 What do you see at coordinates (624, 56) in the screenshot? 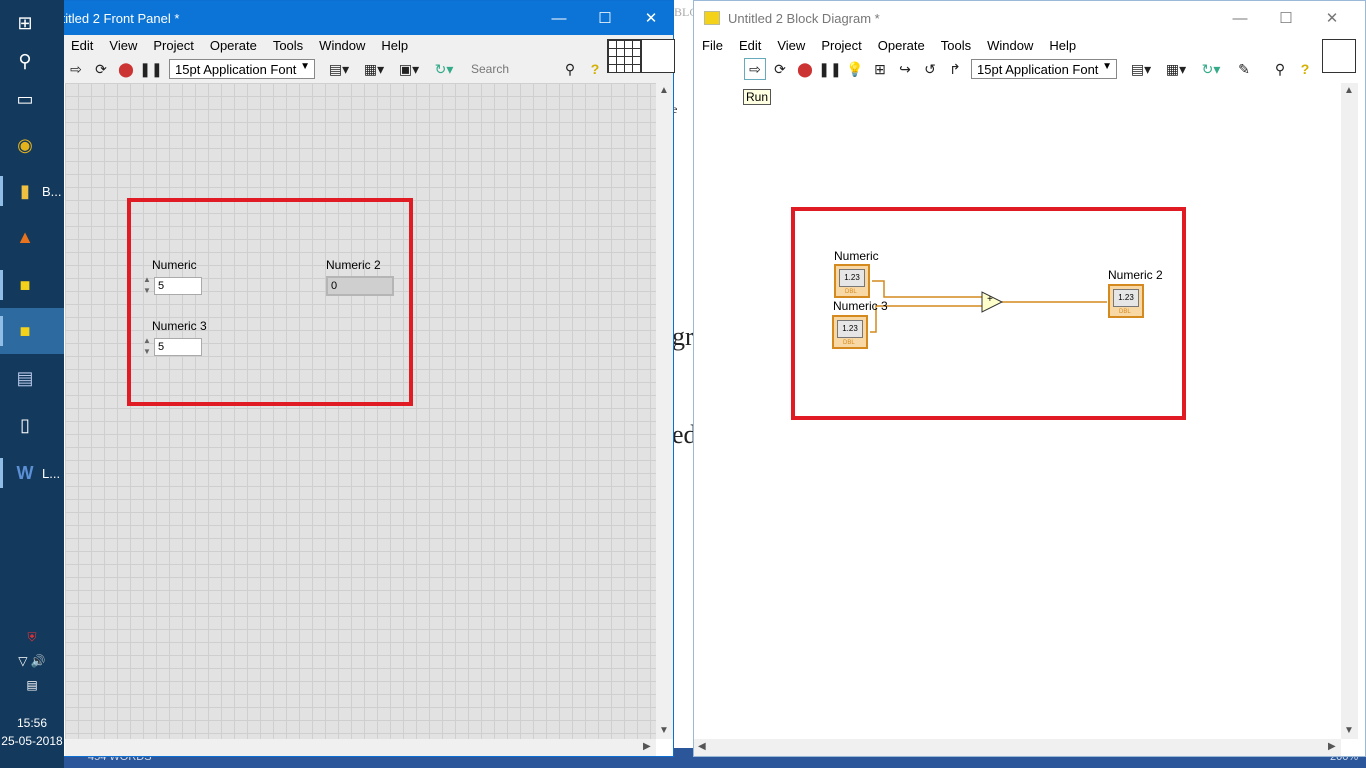
I see `connector-pane-icon` at bounding box center [624, 56].